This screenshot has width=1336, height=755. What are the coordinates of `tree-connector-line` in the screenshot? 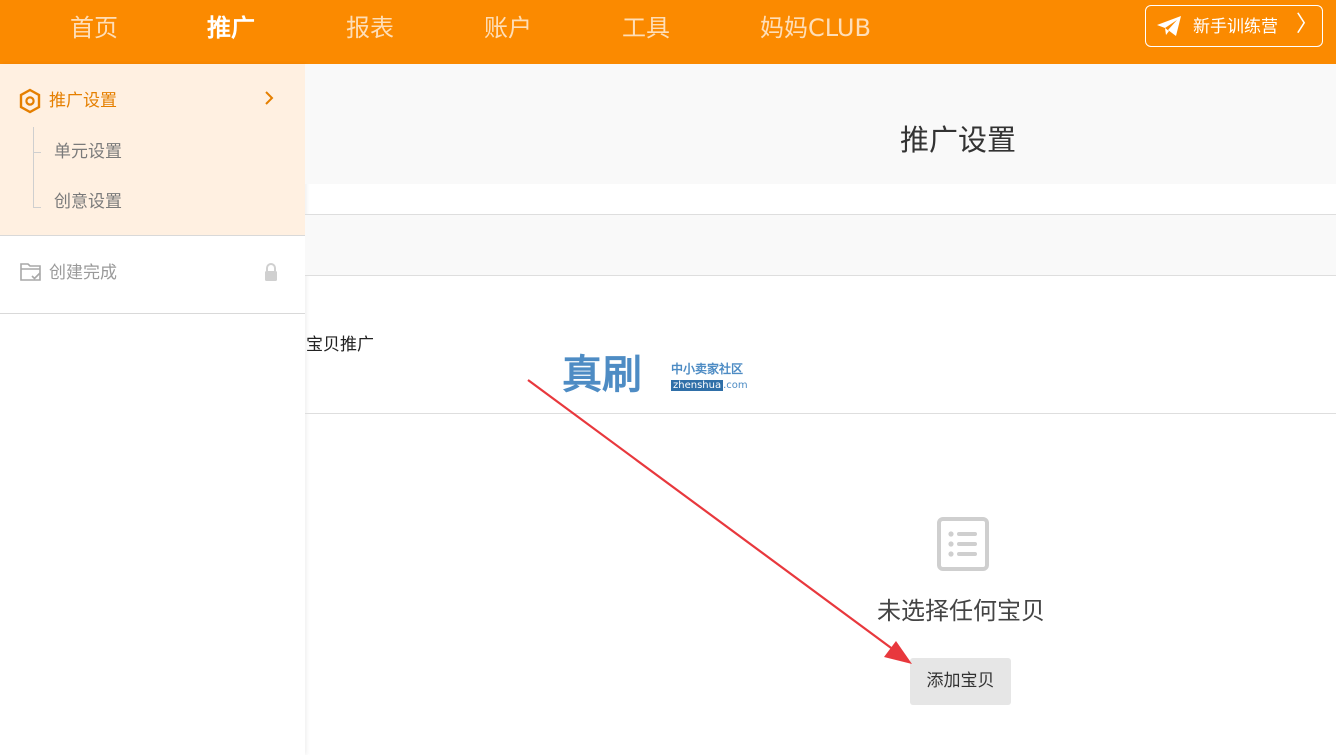 It's located at (33, 167).